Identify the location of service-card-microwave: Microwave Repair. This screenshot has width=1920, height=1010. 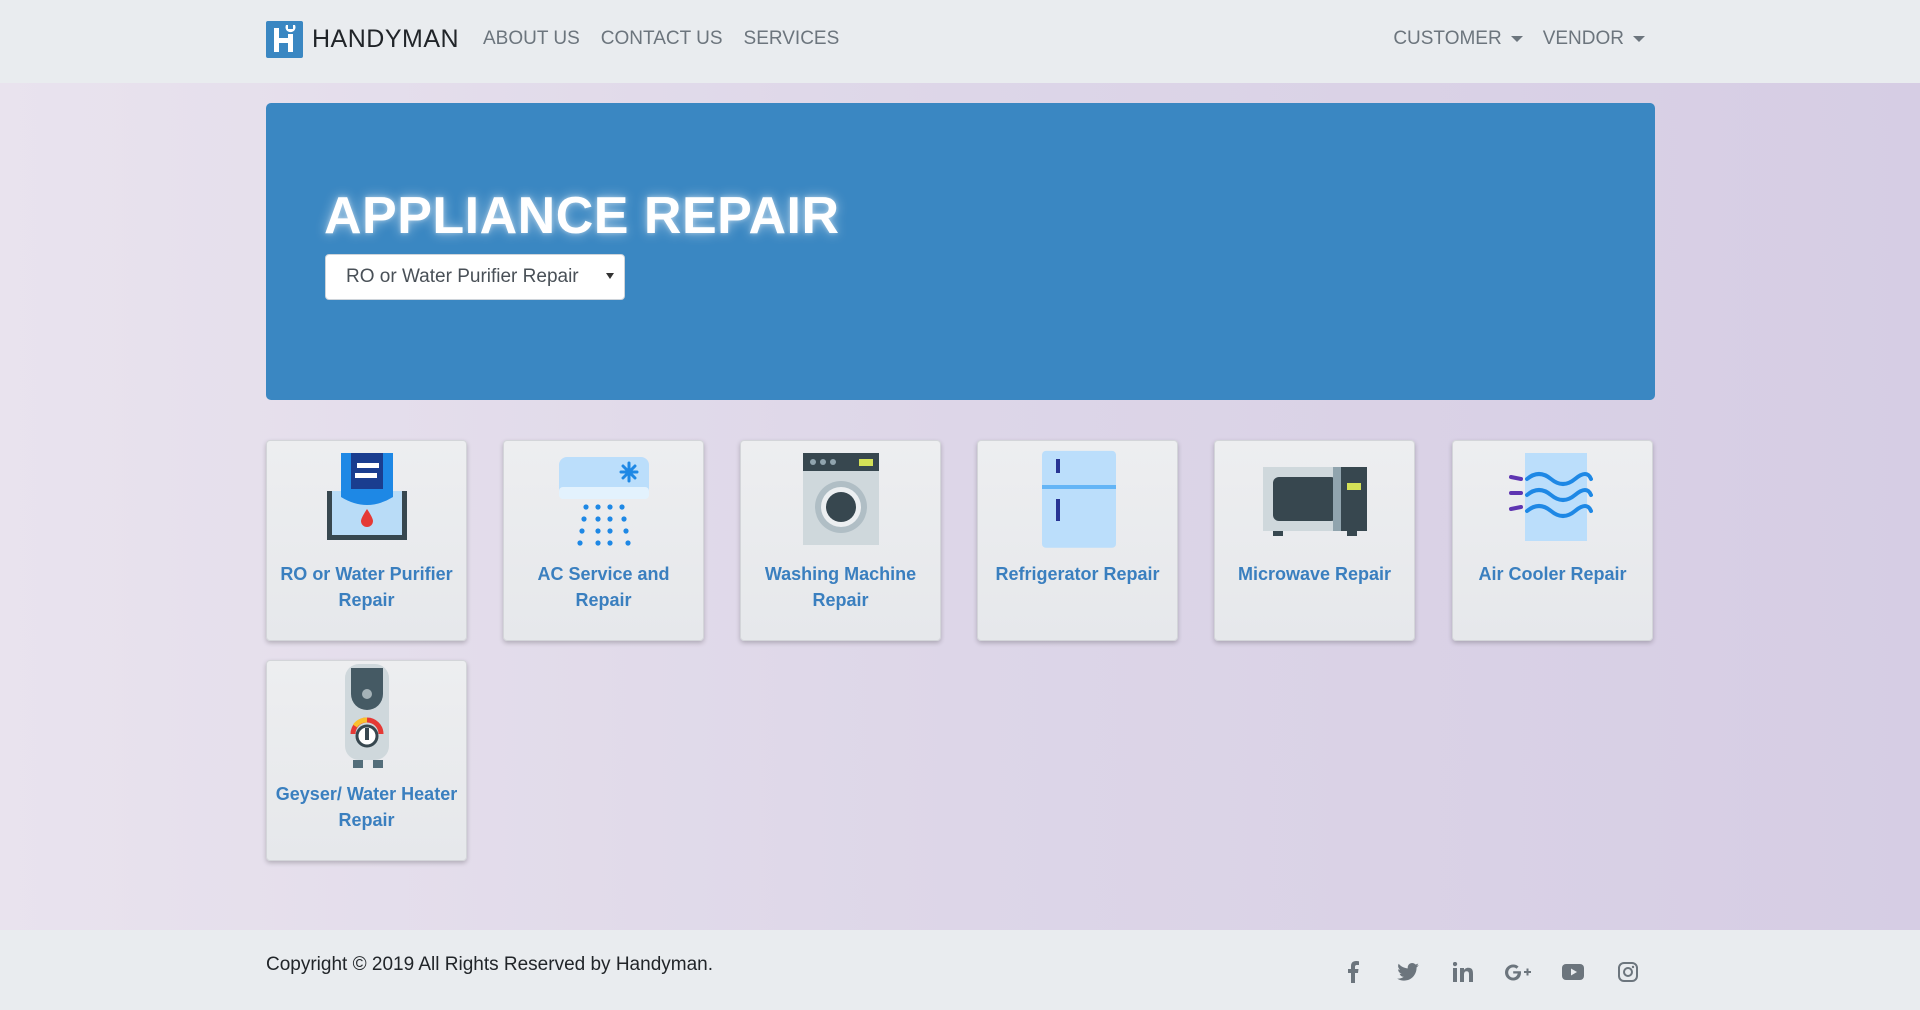
(1314, 540).